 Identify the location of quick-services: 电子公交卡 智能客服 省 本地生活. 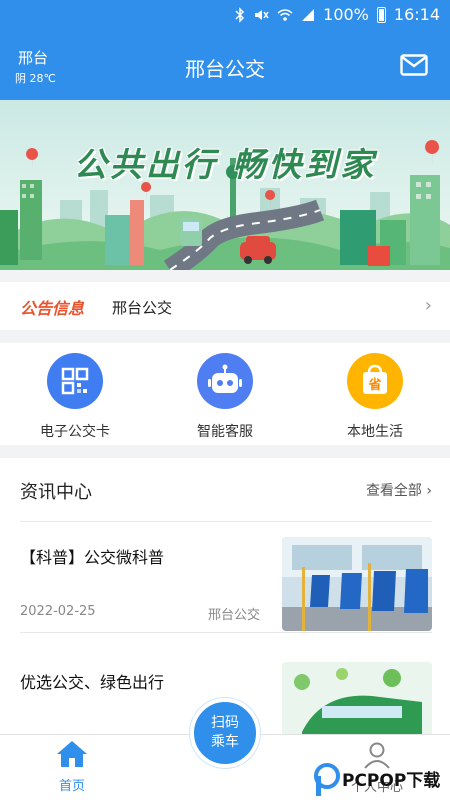
(225, 394).